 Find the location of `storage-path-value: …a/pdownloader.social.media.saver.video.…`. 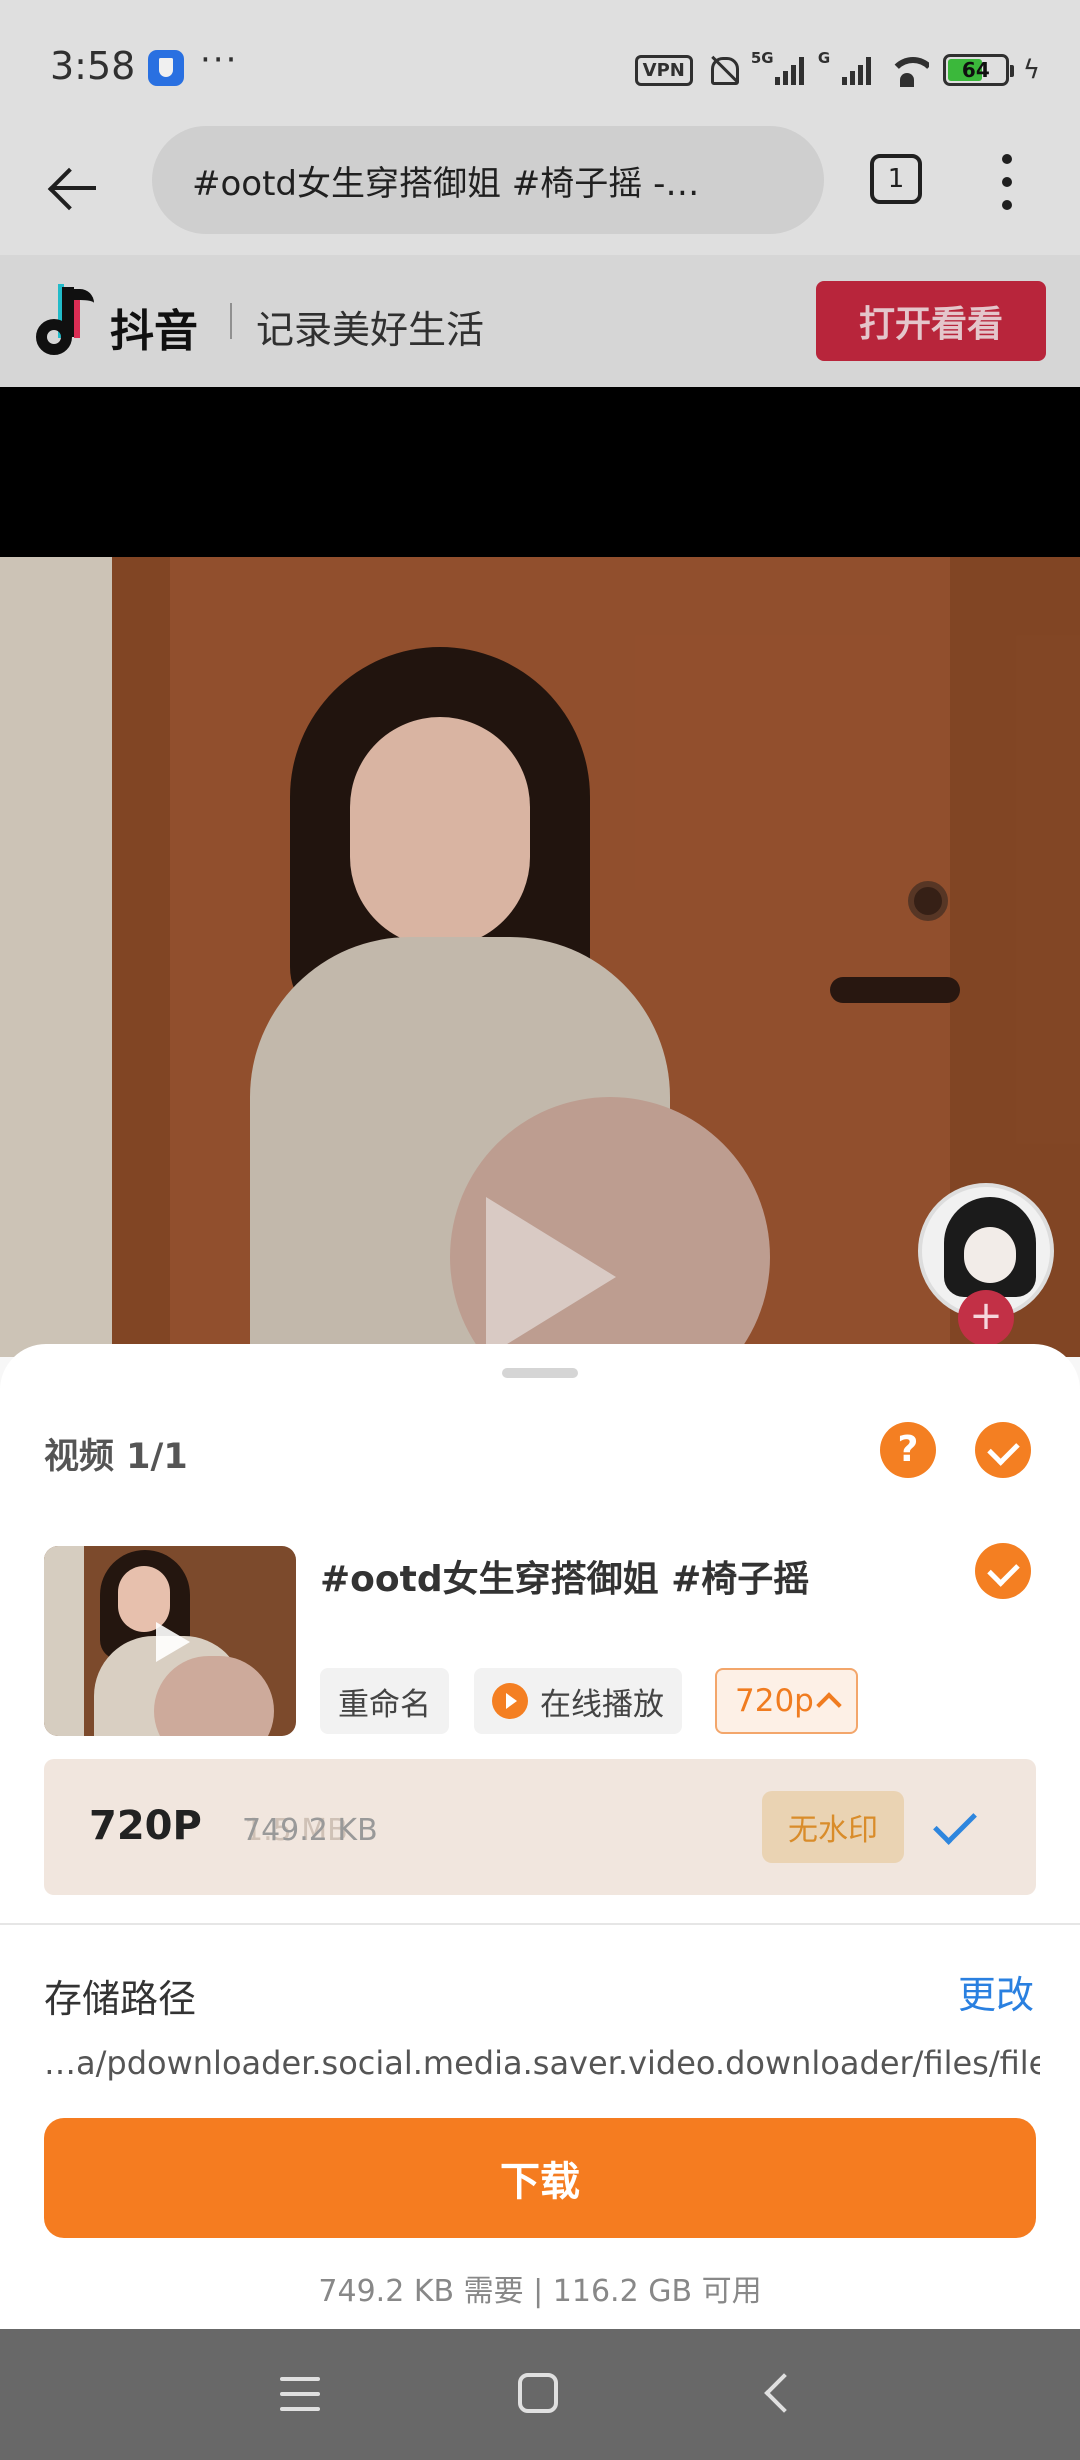

storage-path-value: …a/pdownloader.social.media.saver.video.… is located at coordinates (542, 2063).